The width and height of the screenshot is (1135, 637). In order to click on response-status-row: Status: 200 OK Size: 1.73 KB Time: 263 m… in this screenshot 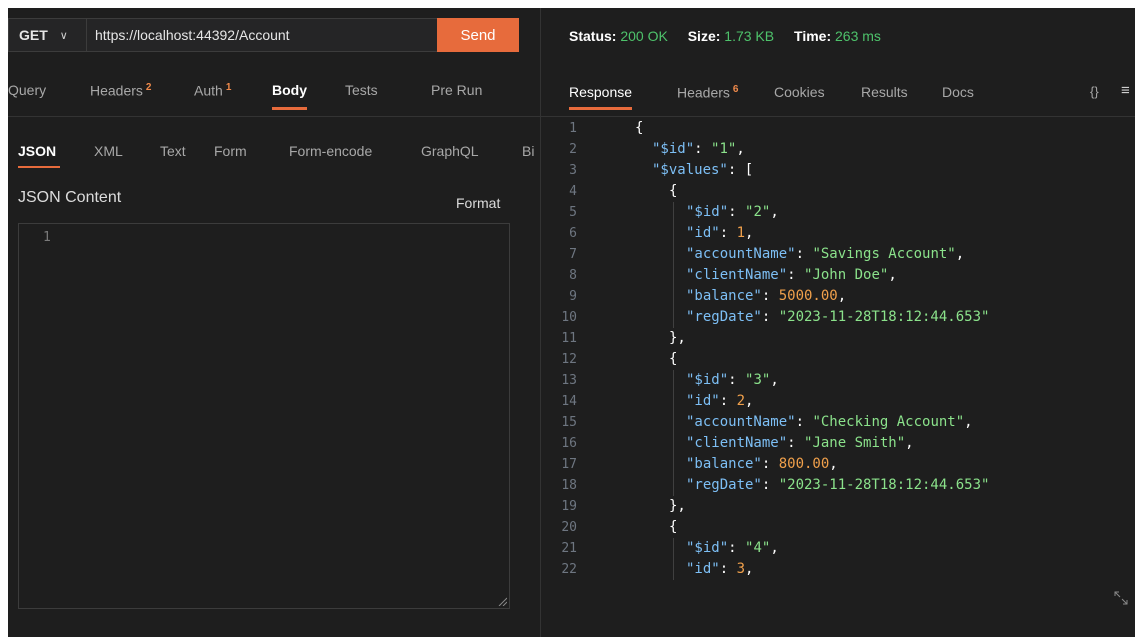, I will do `click(733, 36)`.